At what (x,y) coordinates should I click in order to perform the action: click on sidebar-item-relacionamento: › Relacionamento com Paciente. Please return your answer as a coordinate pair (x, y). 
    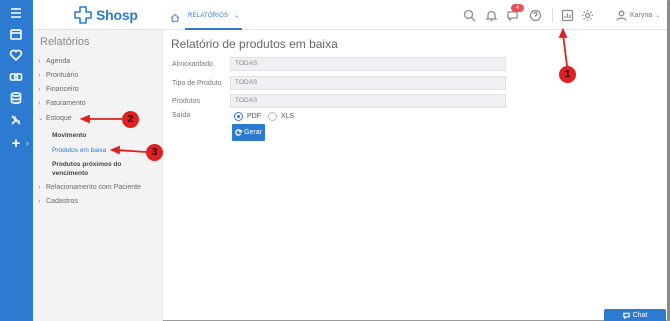
    Looking at the image, I should click on (89, 187).